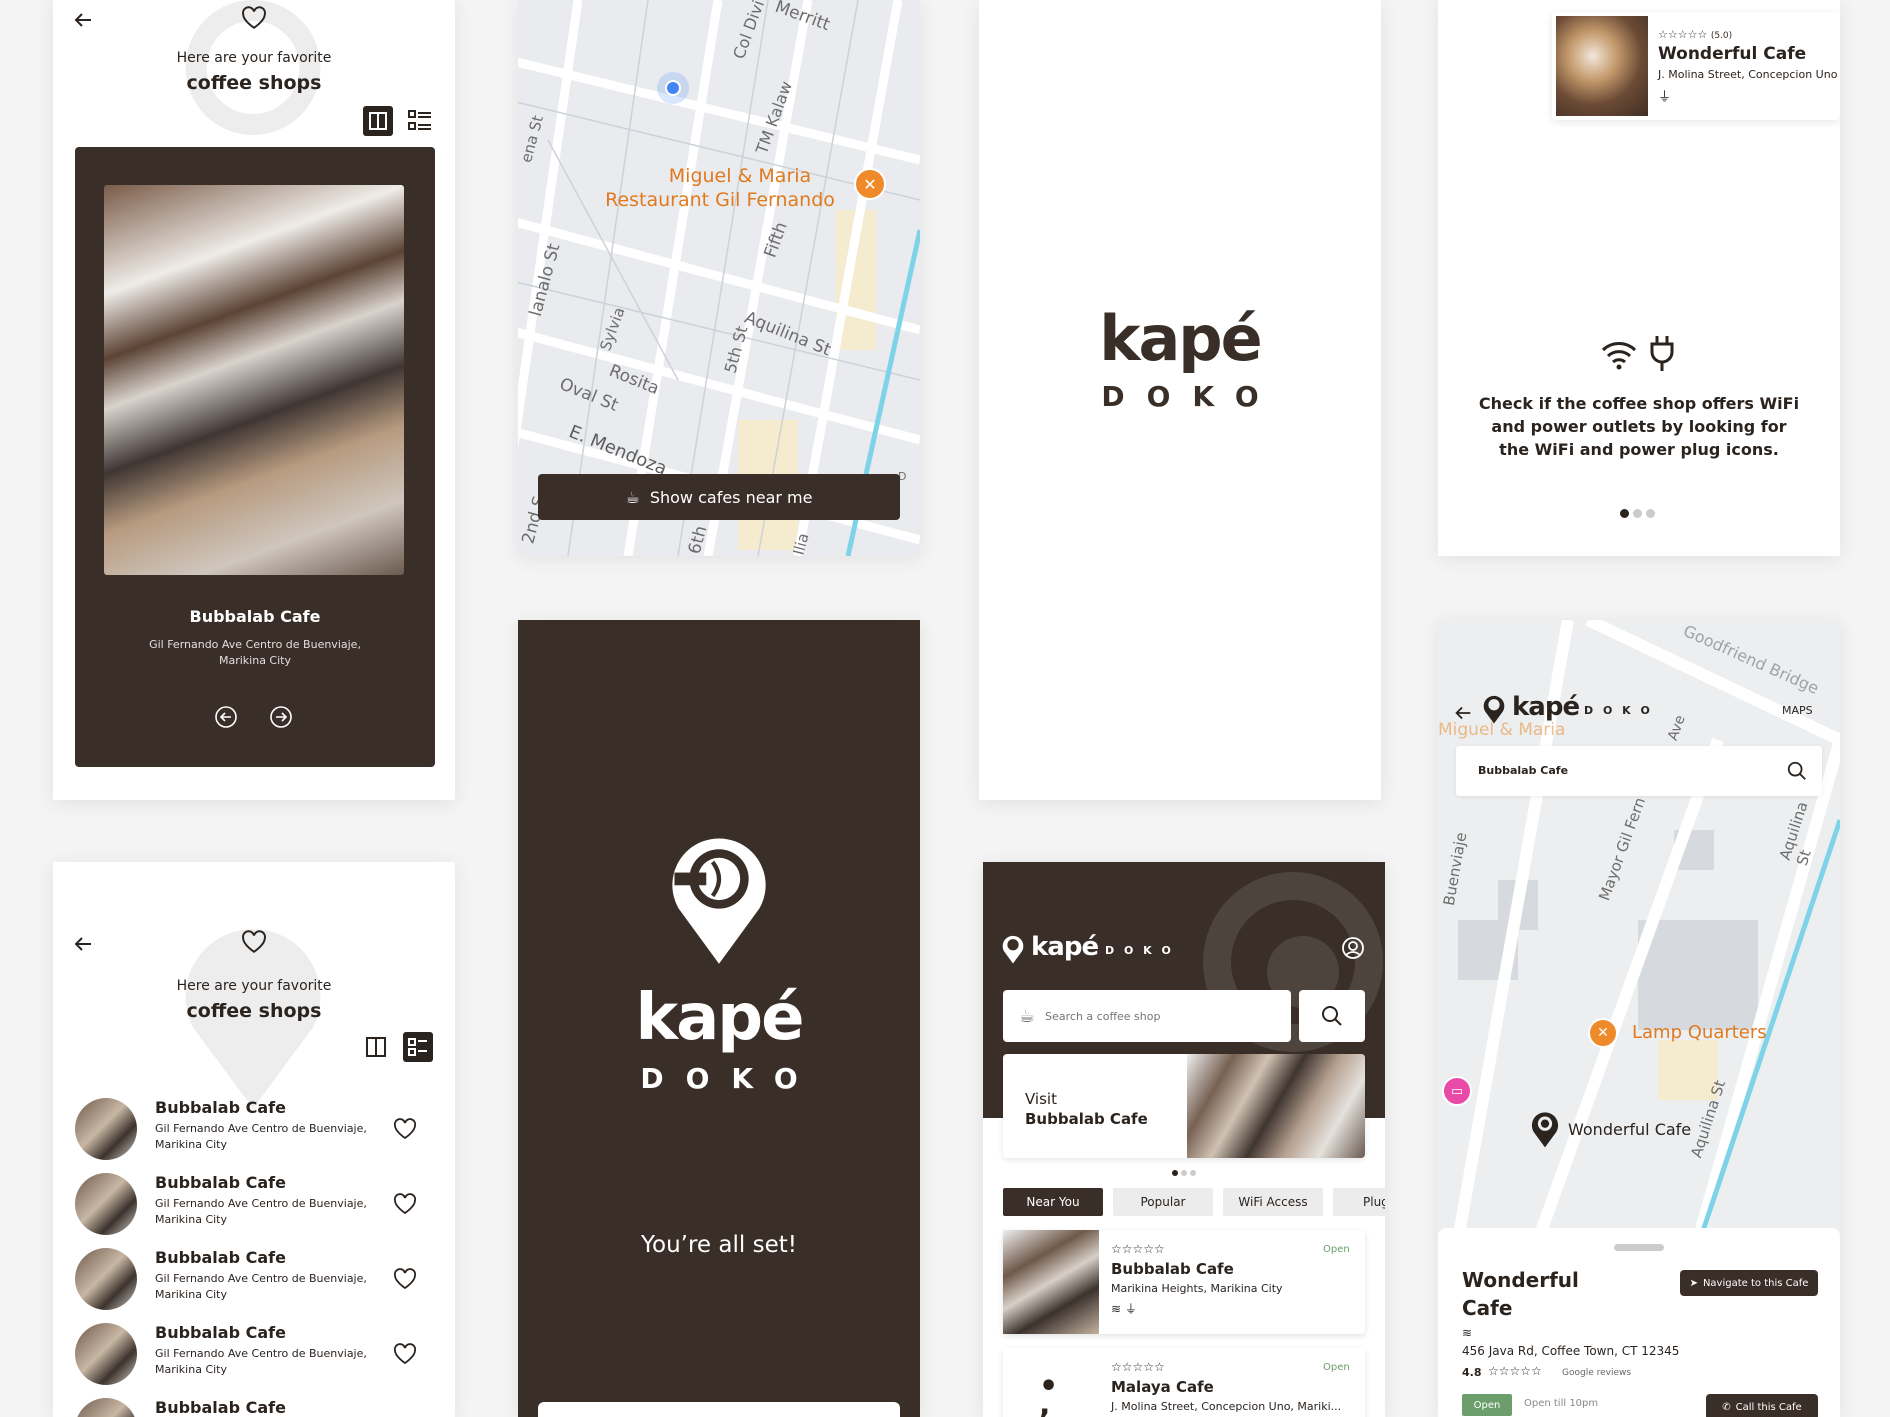 This screenshot has width=1890, height=1417. What do you see at coordinates (1515, 1371) in the screenshot?
I see `sheet-stars: ☆☆☆☆☆` at bounding box center [1515, 1371].